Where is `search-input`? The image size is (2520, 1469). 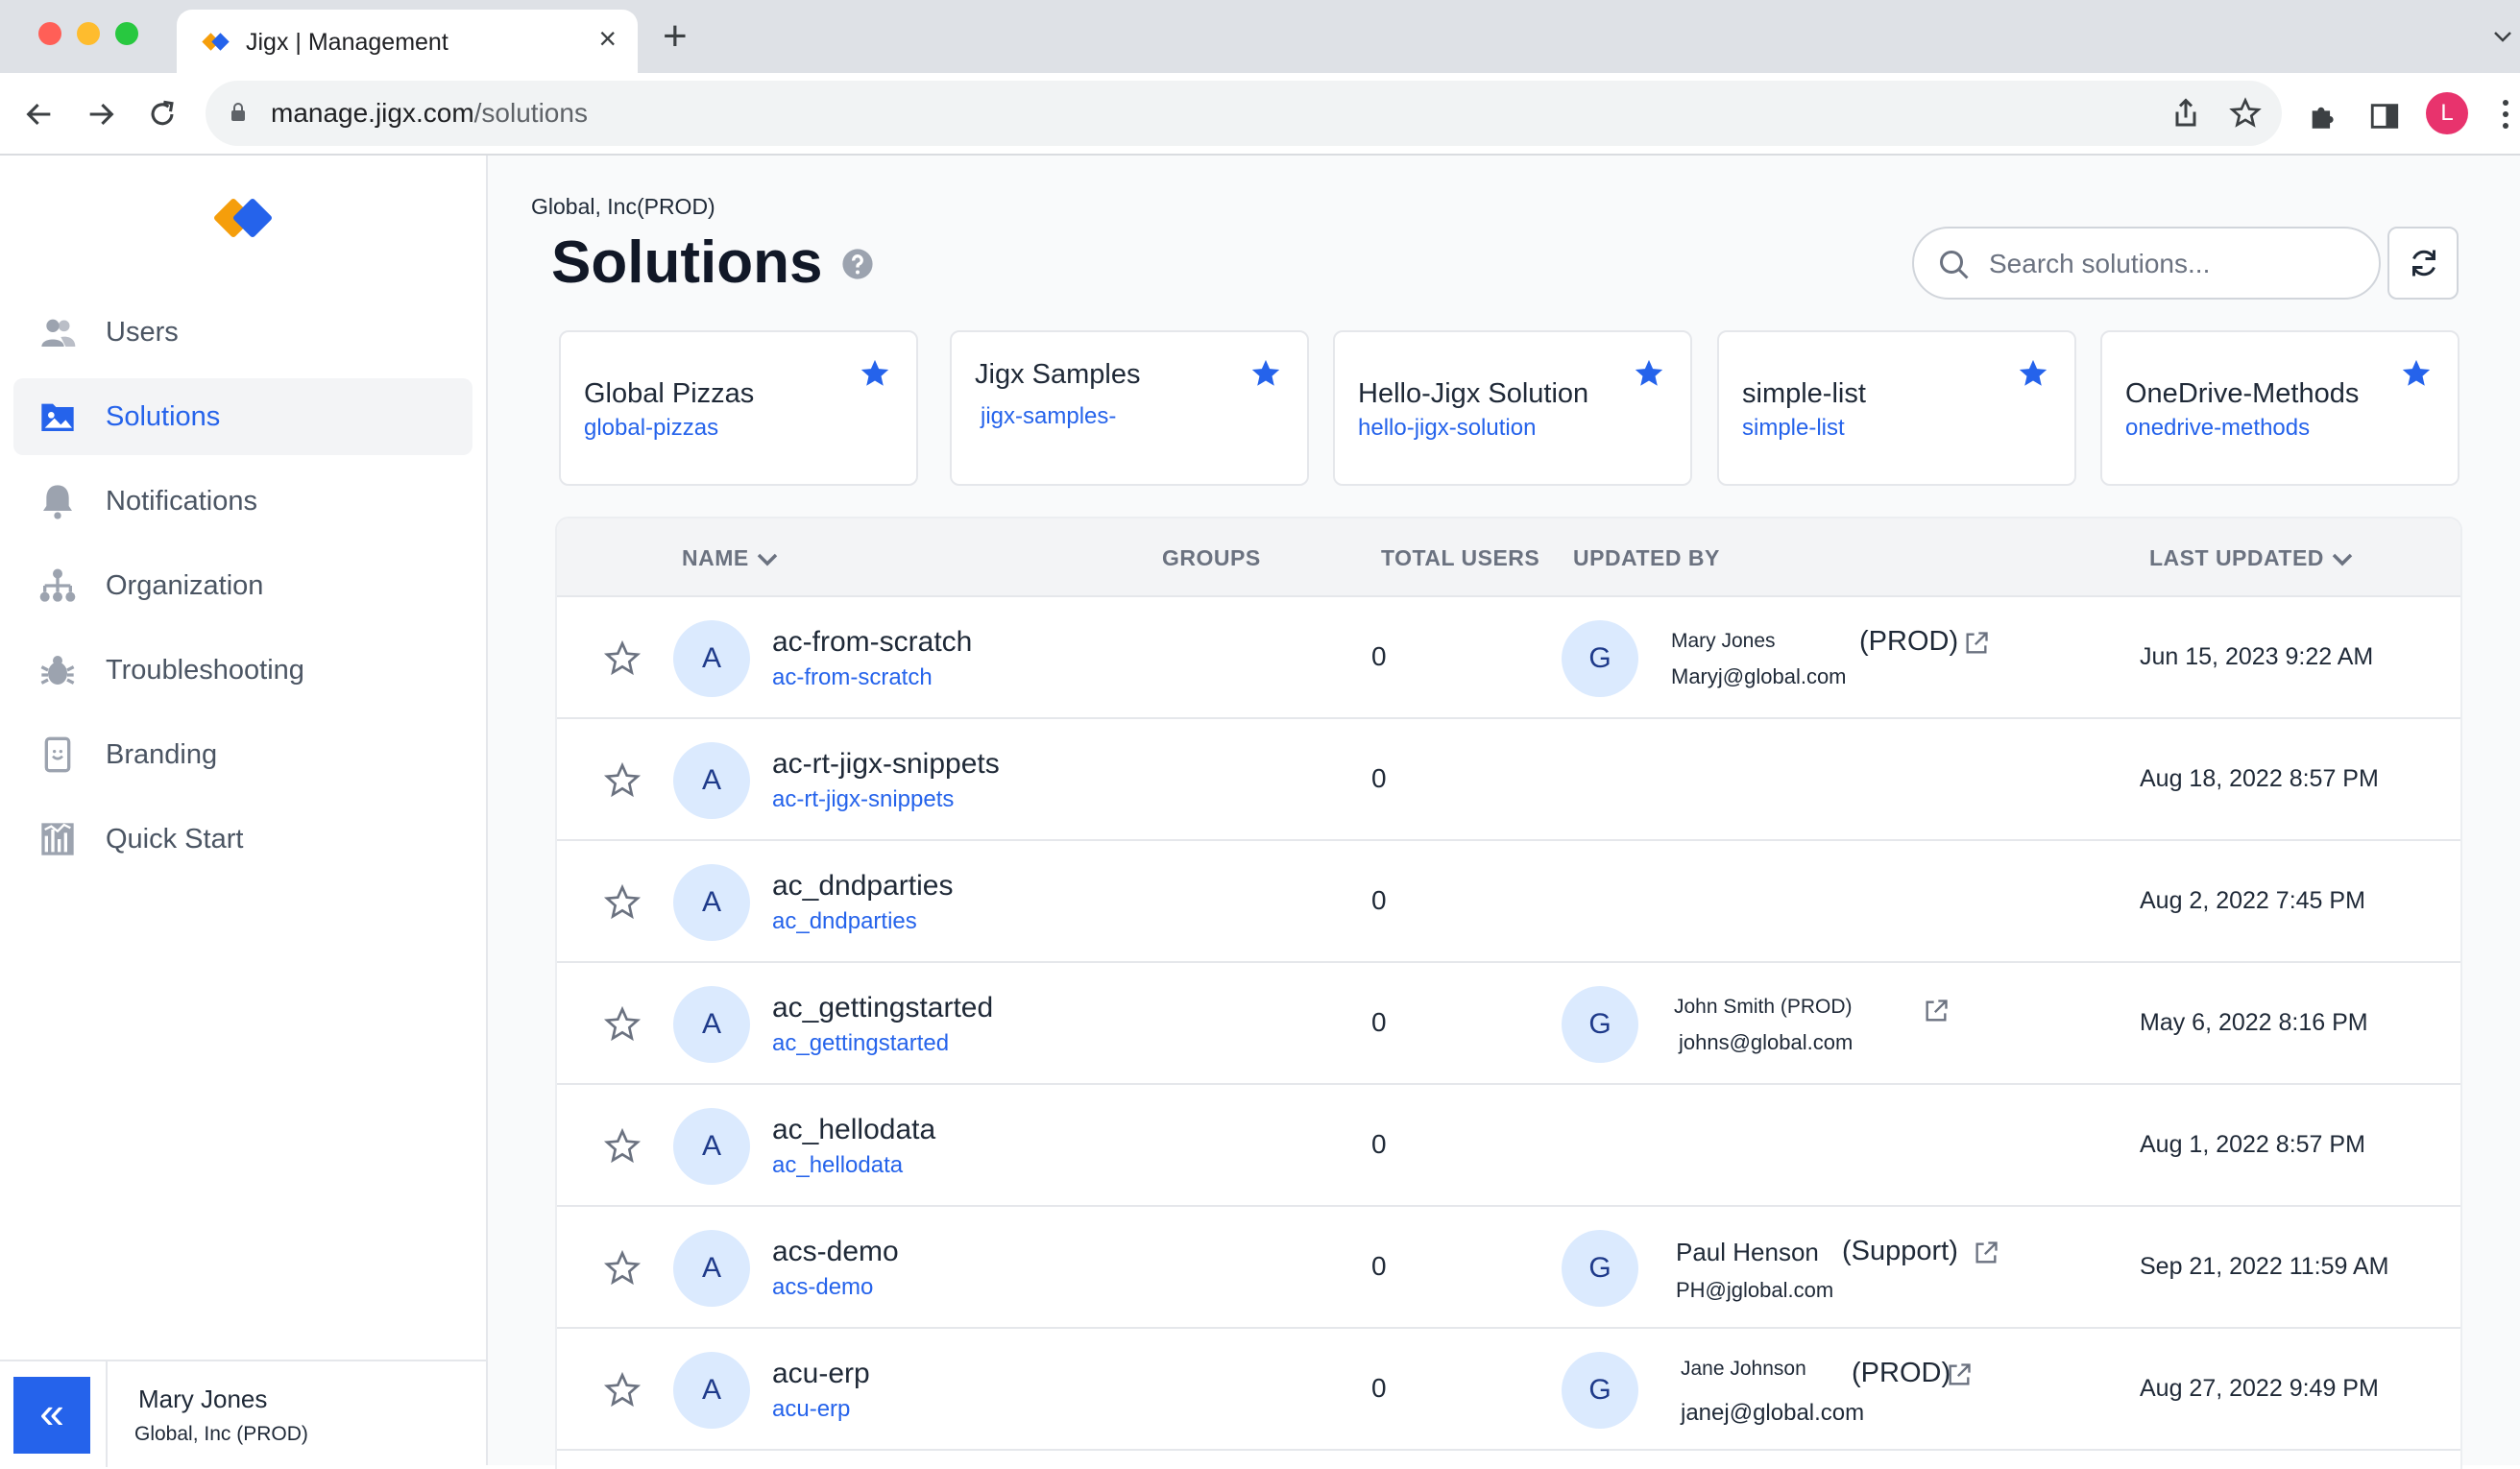 search-input is located at coordinates (2176, 264).